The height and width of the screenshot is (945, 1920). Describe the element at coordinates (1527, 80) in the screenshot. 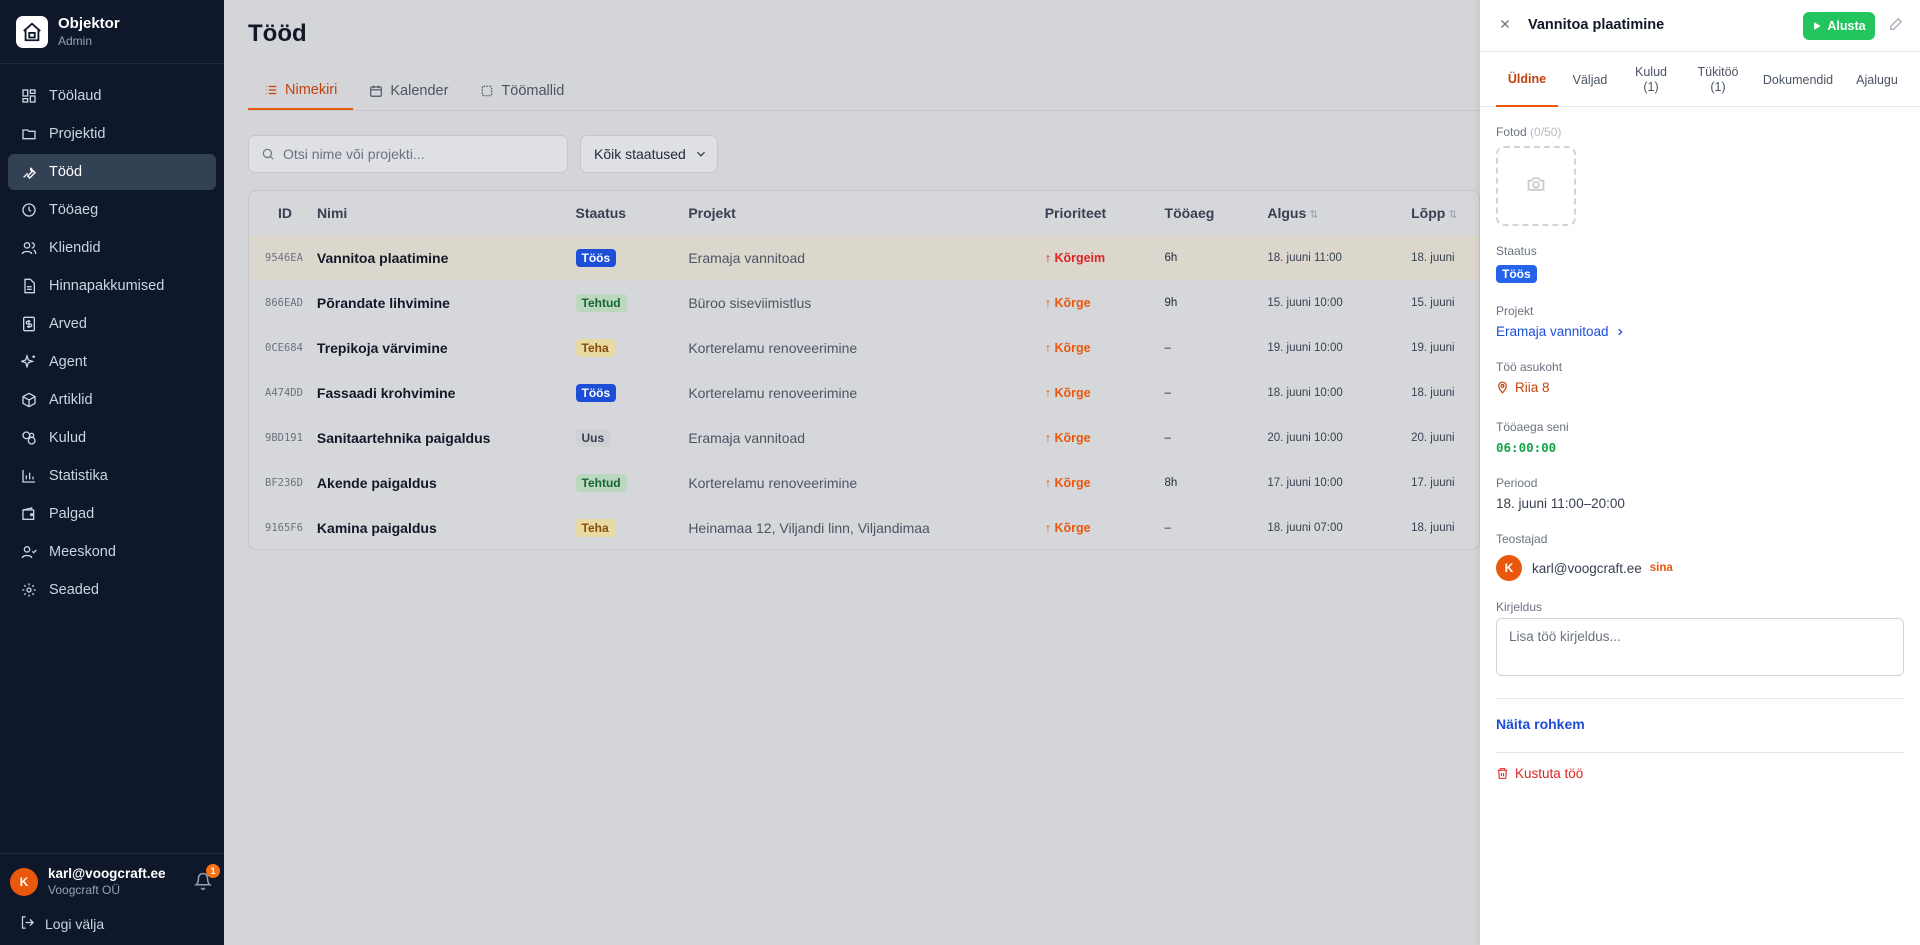

I see `tab-uldine: Üldine` at that location.